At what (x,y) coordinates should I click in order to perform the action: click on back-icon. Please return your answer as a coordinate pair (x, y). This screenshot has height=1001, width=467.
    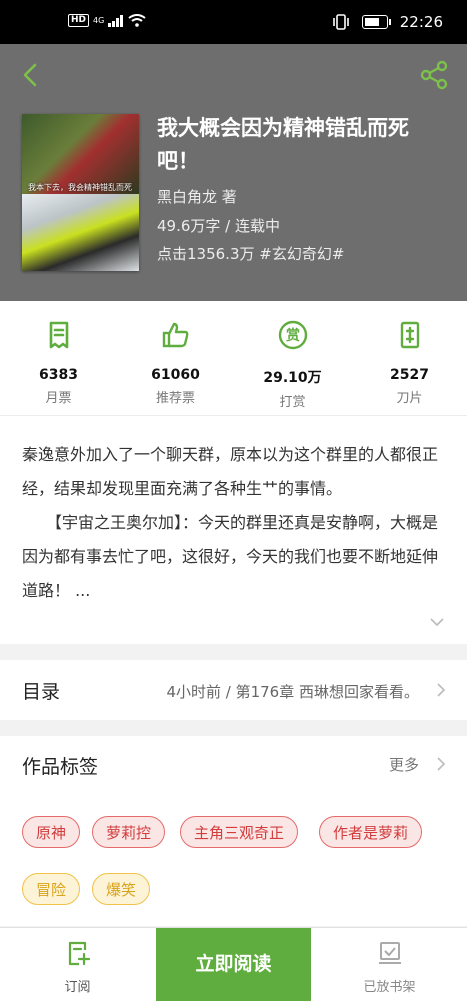
    Looking at the image, I should click on (31, 75).